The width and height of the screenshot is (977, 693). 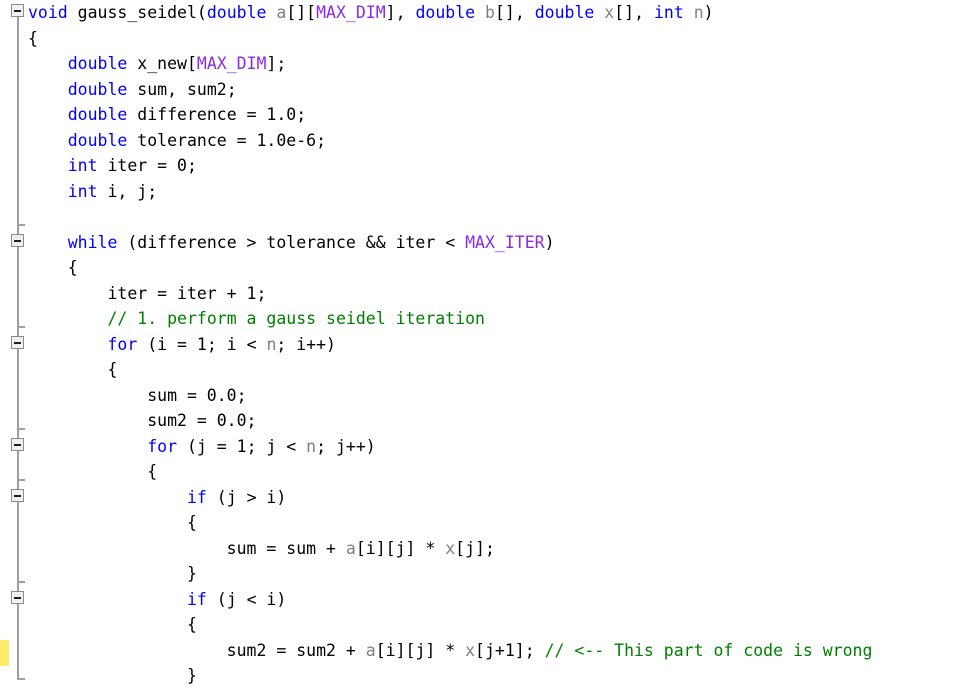 What do you see at coordinates (502, 498) in the screenshot?
I see `code-line: if (j > i)` at bounding box center [502, 498].